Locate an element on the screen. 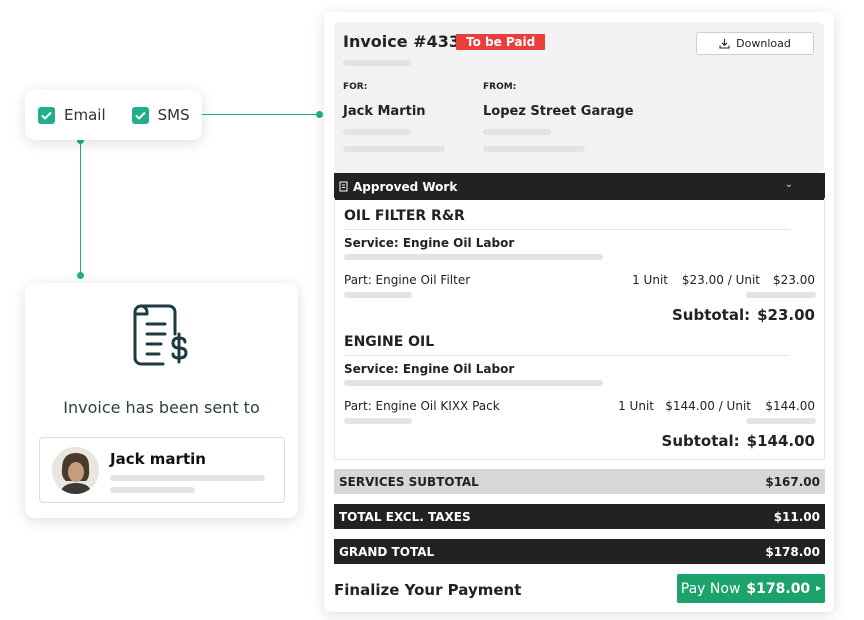 The image size is (864, 620). sms-checkbox: SMS is located at coordinates (160, 115).